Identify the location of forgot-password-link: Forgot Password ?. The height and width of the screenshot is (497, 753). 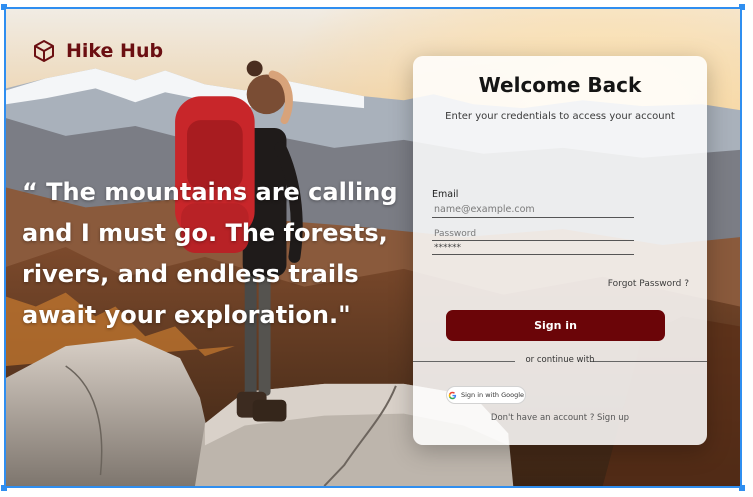
(648, 284).